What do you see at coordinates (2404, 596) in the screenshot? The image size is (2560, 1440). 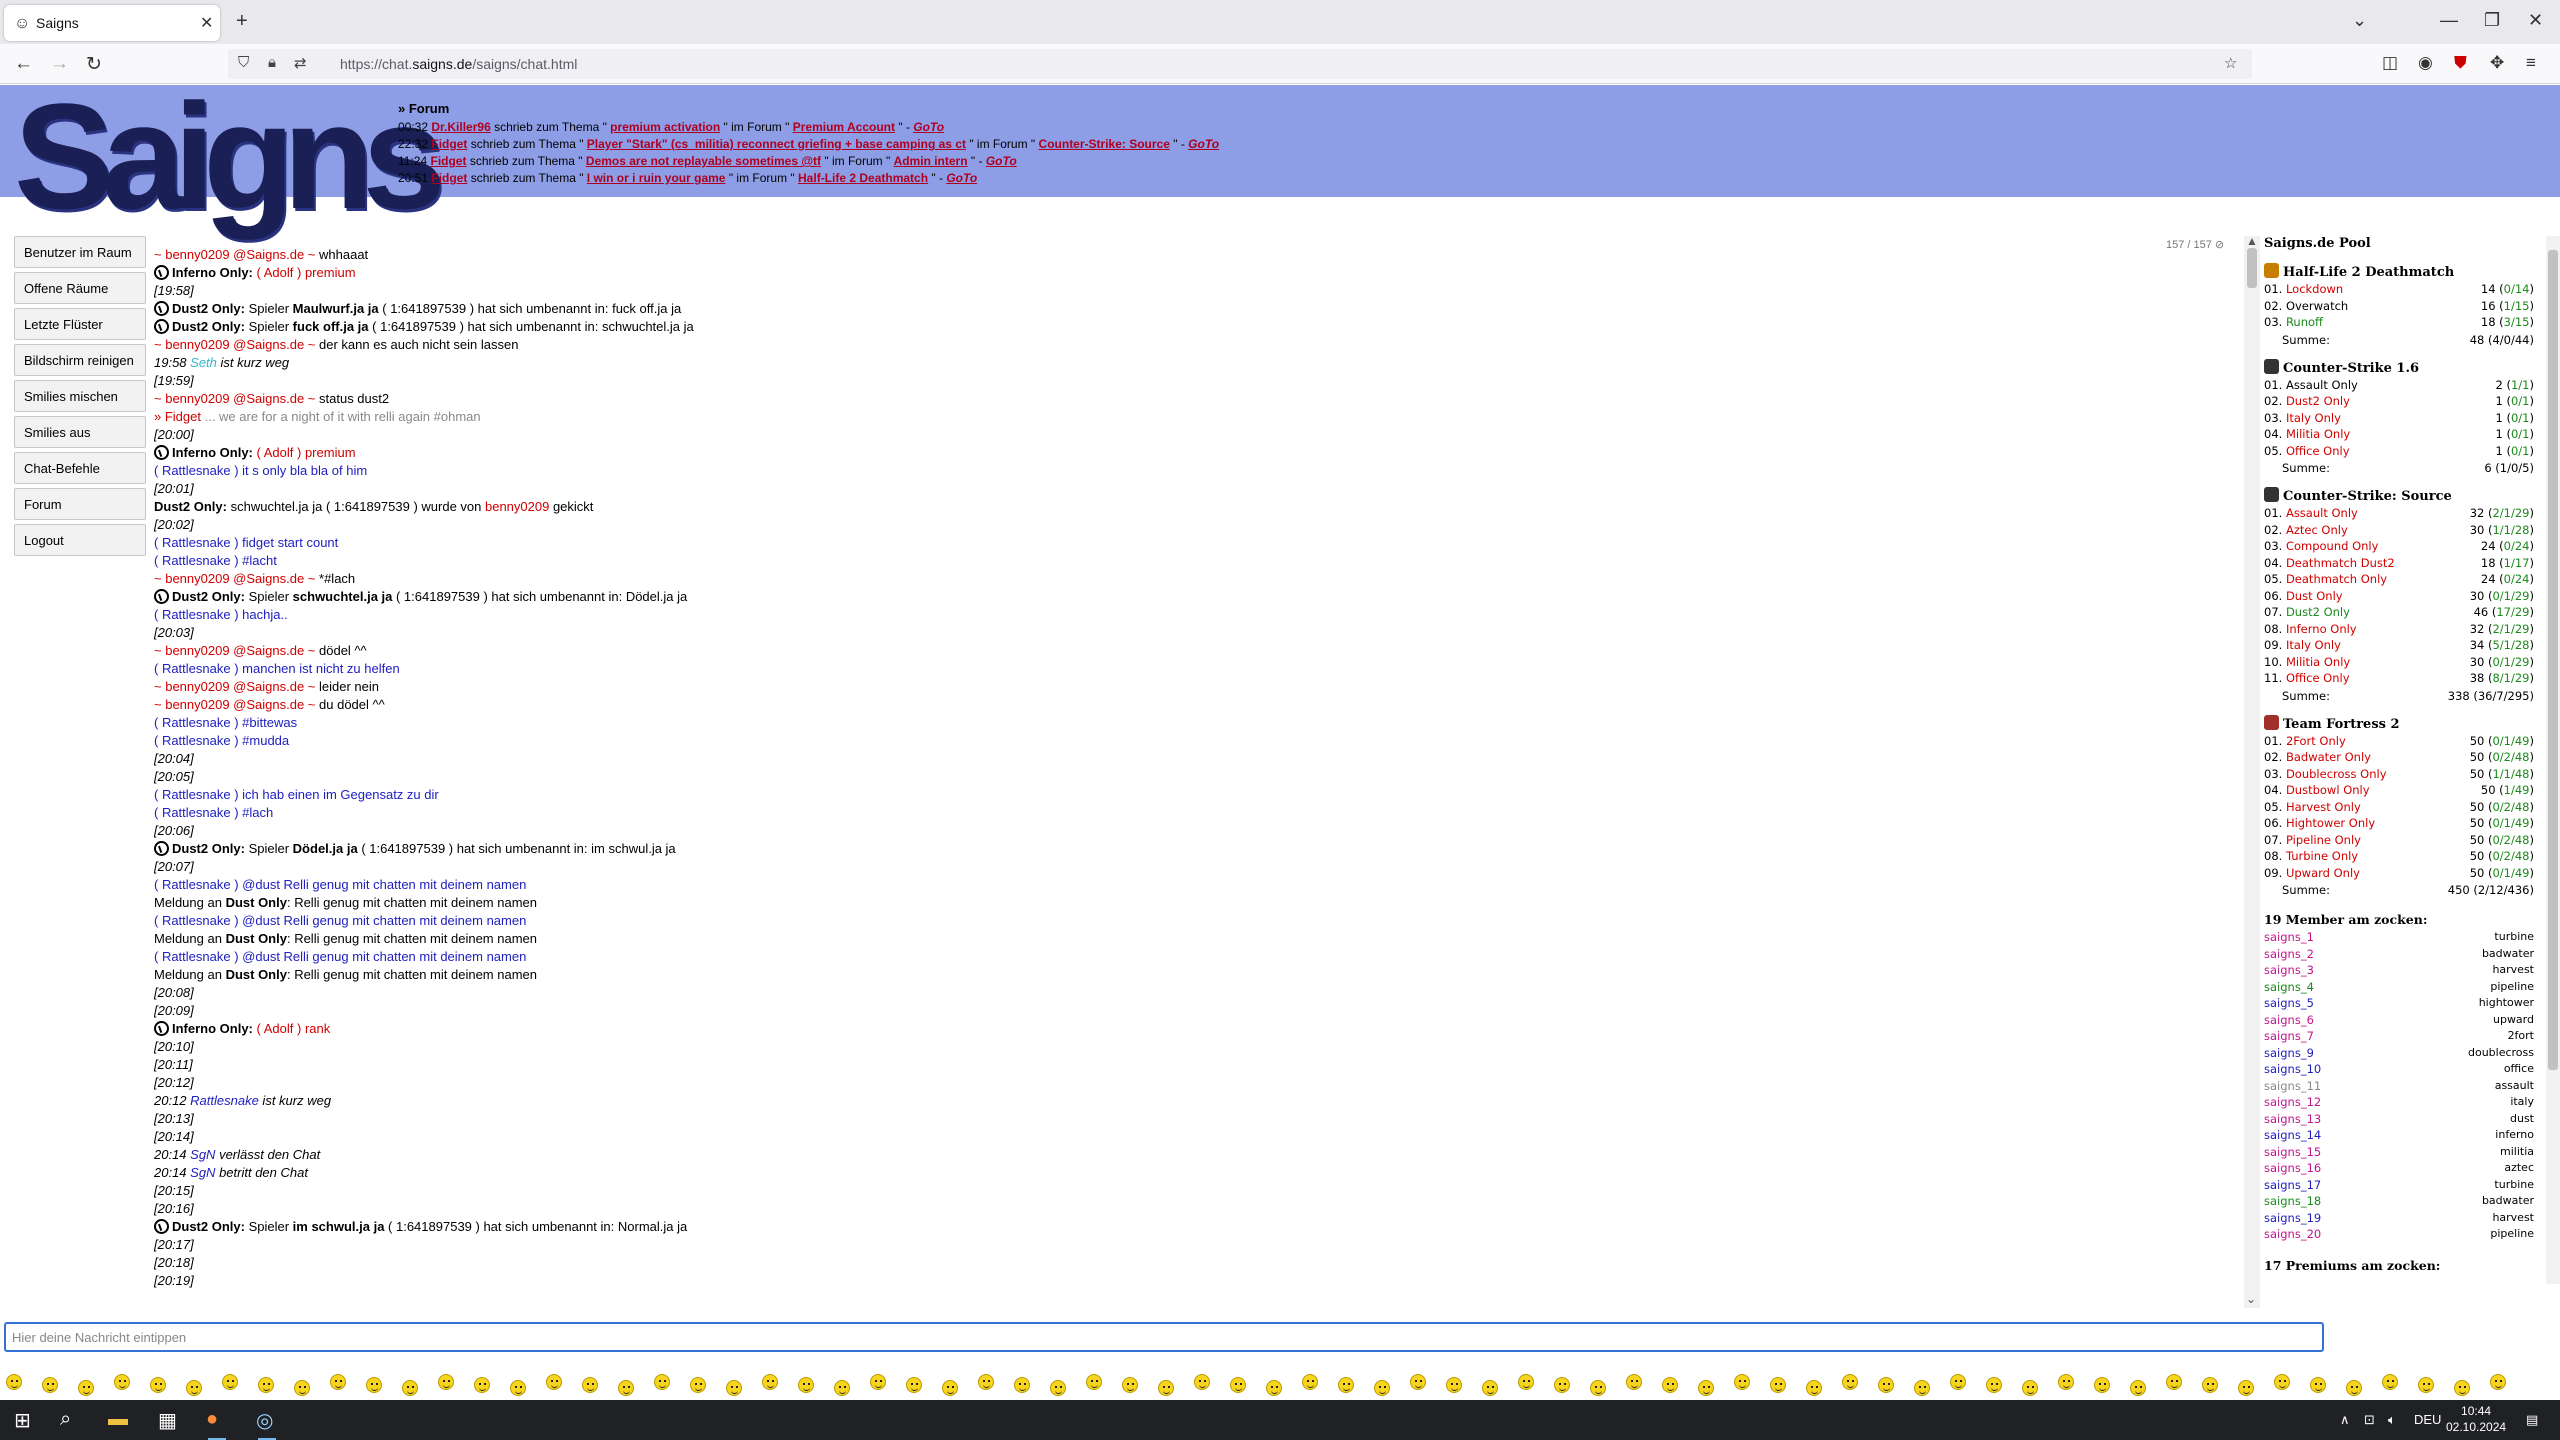 I see `server-row: 06. Dust Only 30 (0/1/29)` at bounding box center [2404, 596].